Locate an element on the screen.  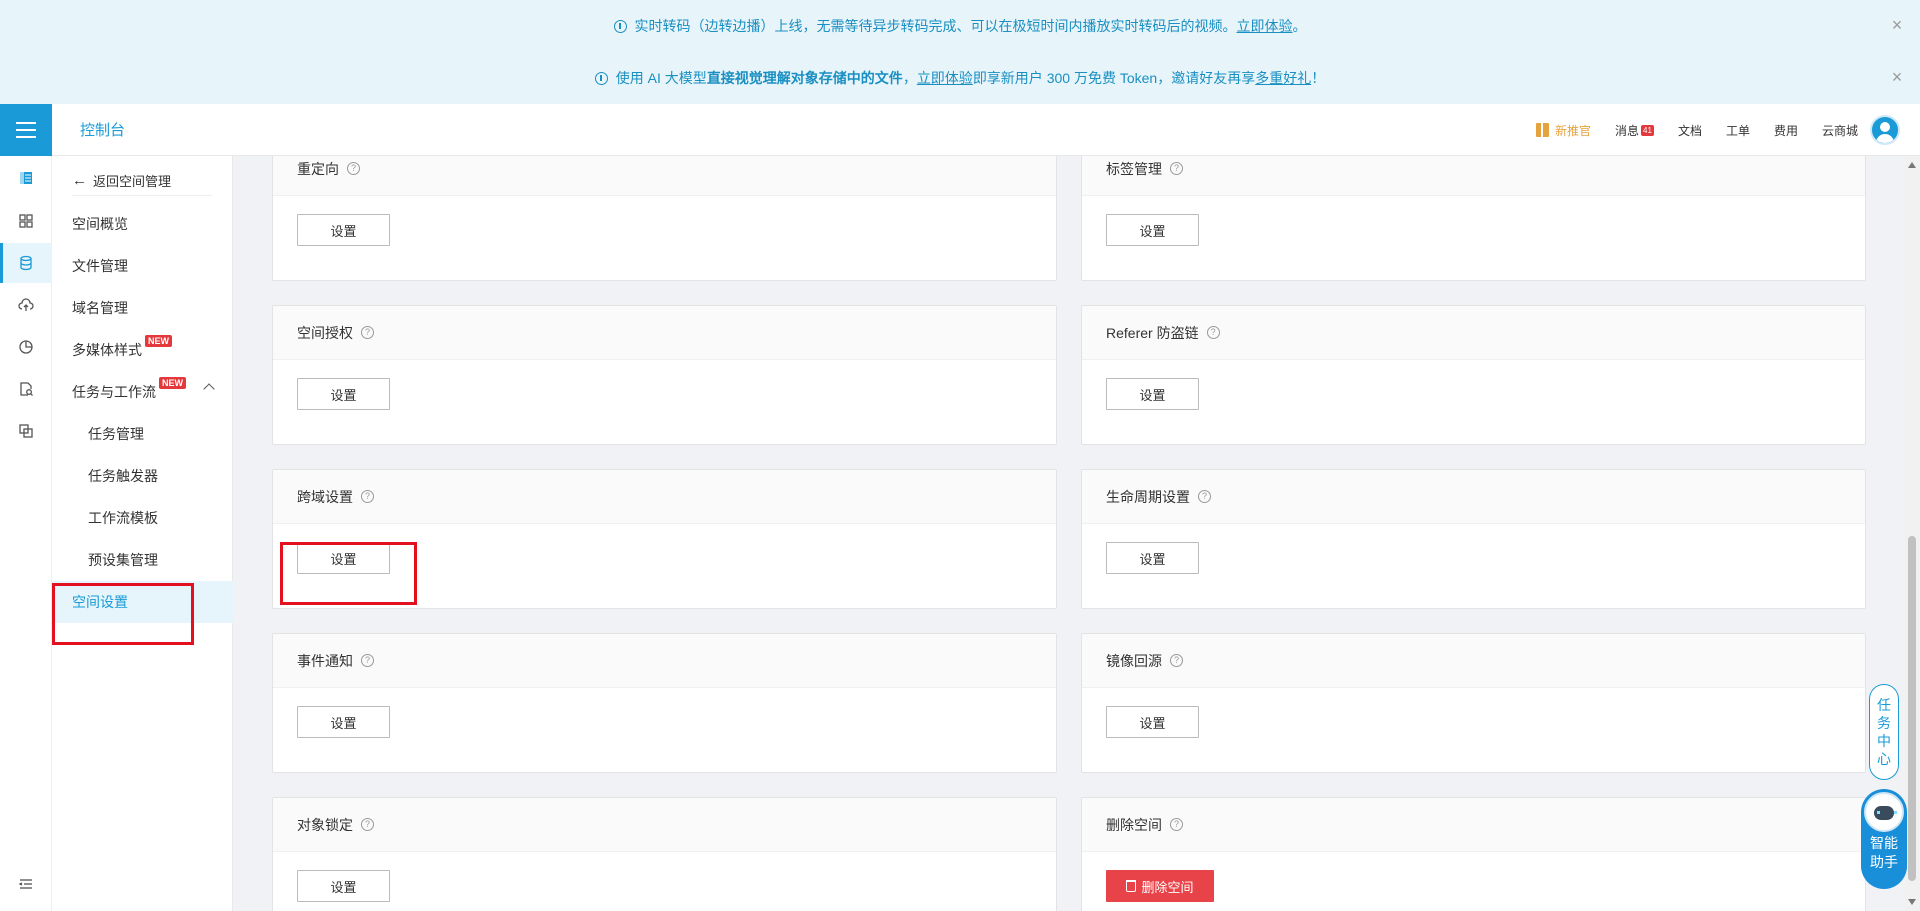
banner-text-end: 。 is located at coordinates (1299, 26).